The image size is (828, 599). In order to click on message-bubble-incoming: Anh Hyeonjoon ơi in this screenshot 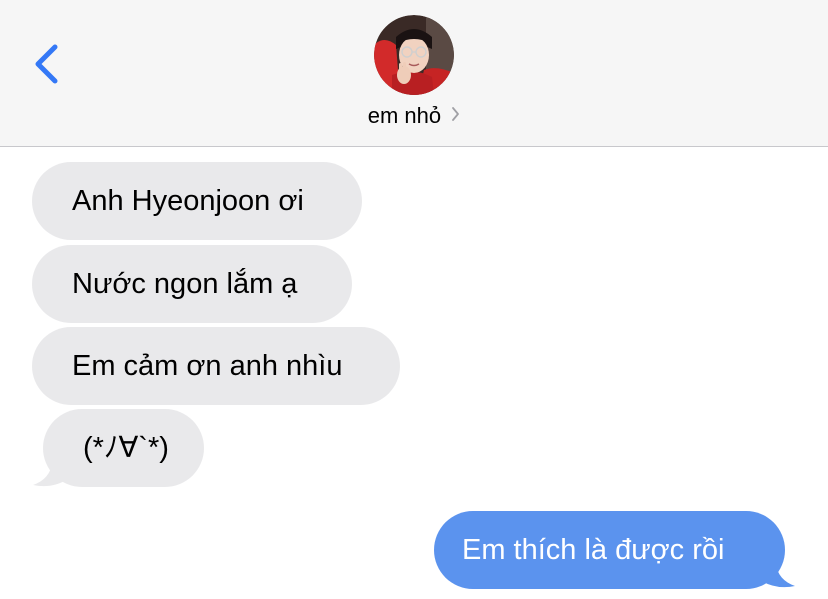, I will do `click(197, 201)`.